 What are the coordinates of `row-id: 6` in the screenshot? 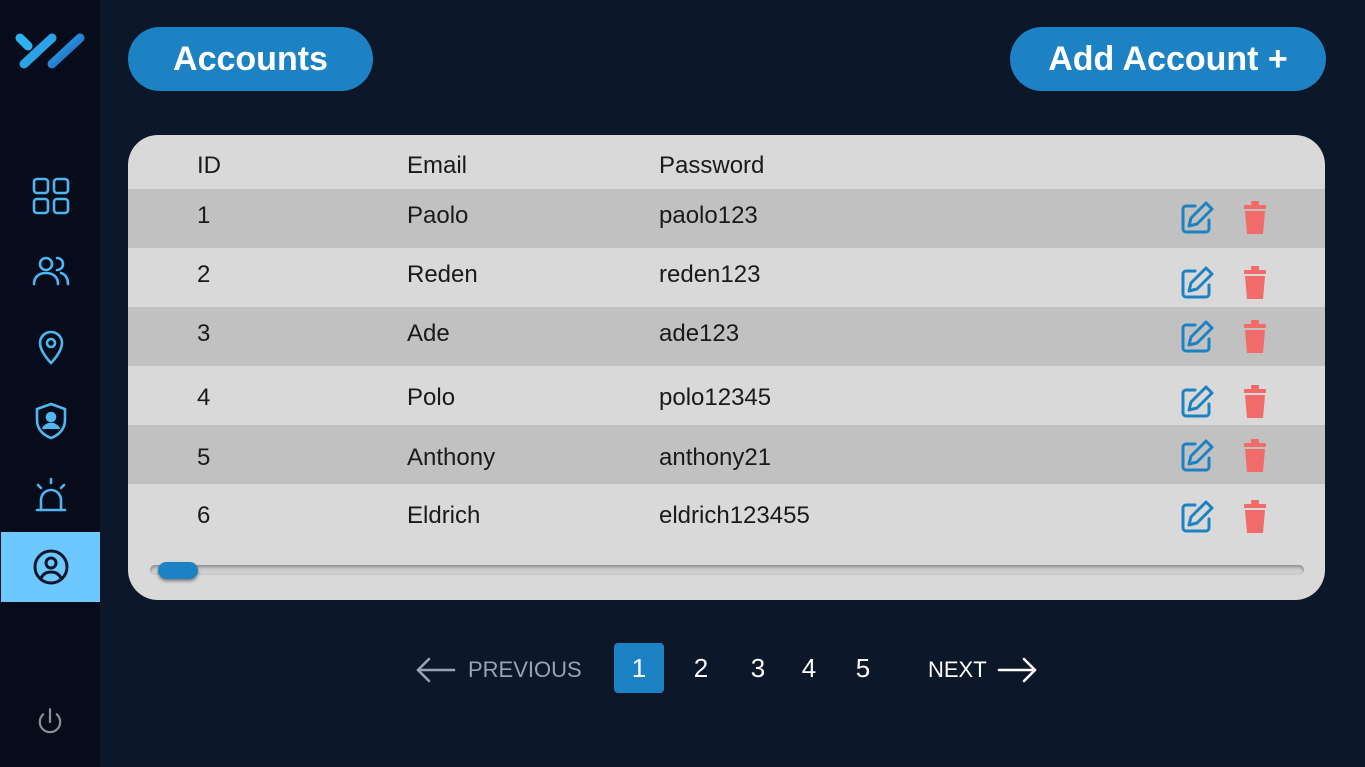 It's located at (204, 515).